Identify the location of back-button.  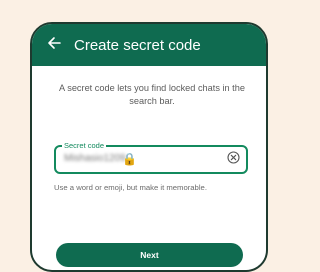
(54, 45).